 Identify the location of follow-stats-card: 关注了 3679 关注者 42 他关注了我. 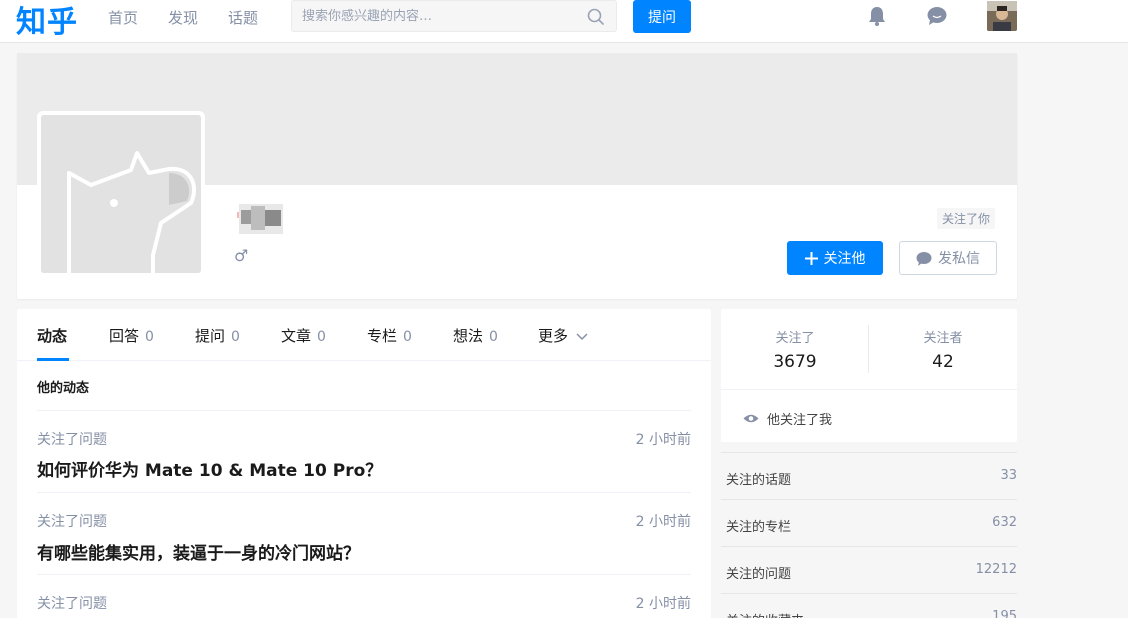
(869, 375).